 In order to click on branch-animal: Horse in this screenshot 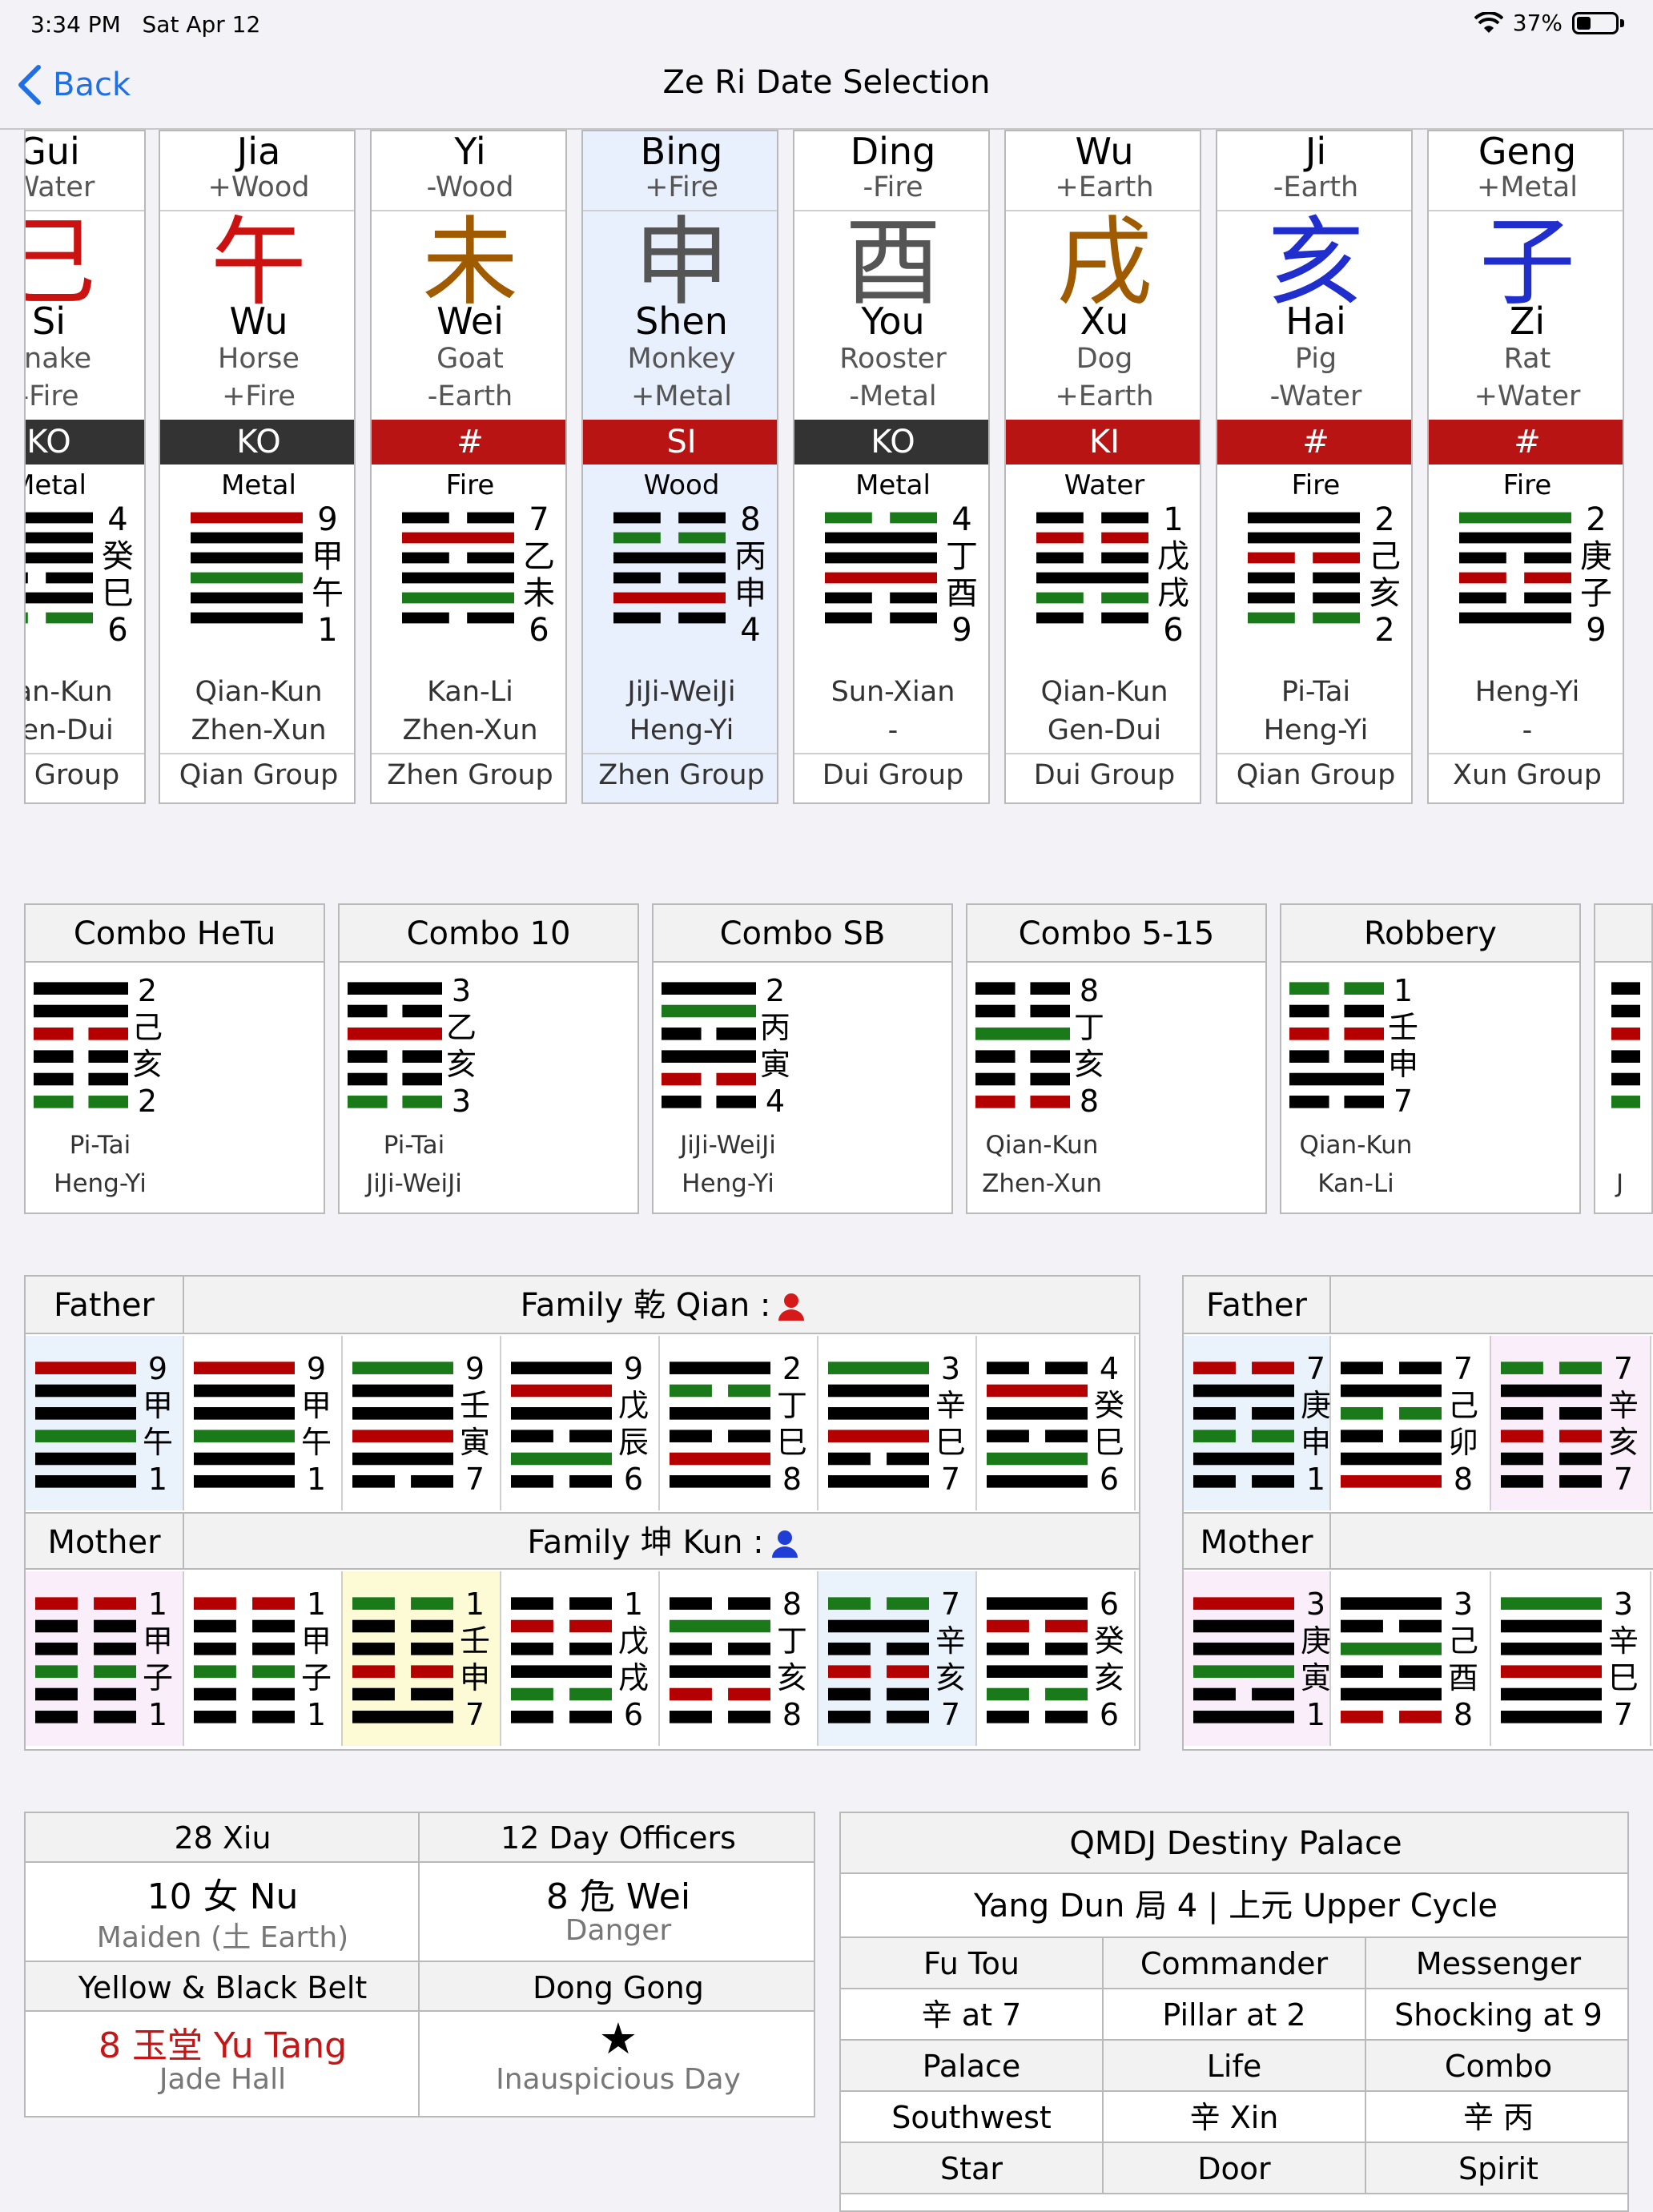, I will do `click(259, 359)`.